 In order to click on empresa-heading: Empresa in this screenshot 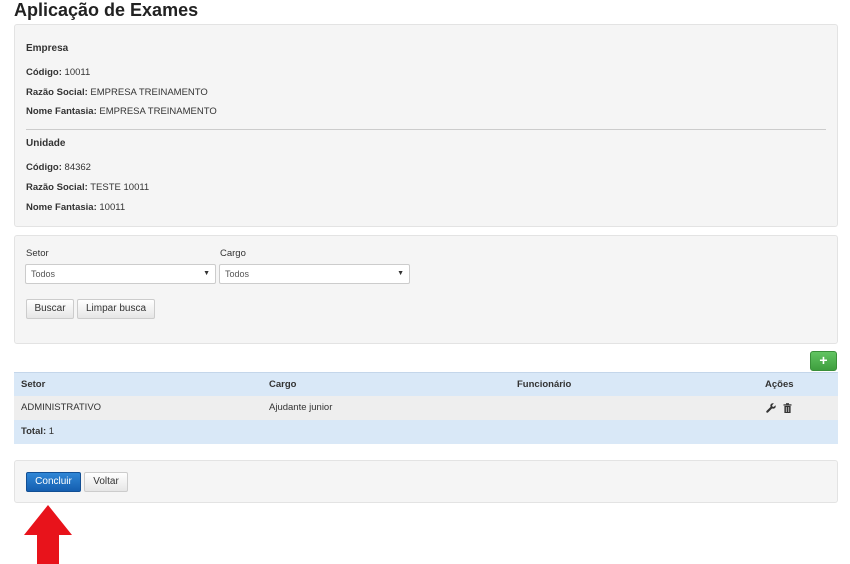, I will do `click(47, 48)`.